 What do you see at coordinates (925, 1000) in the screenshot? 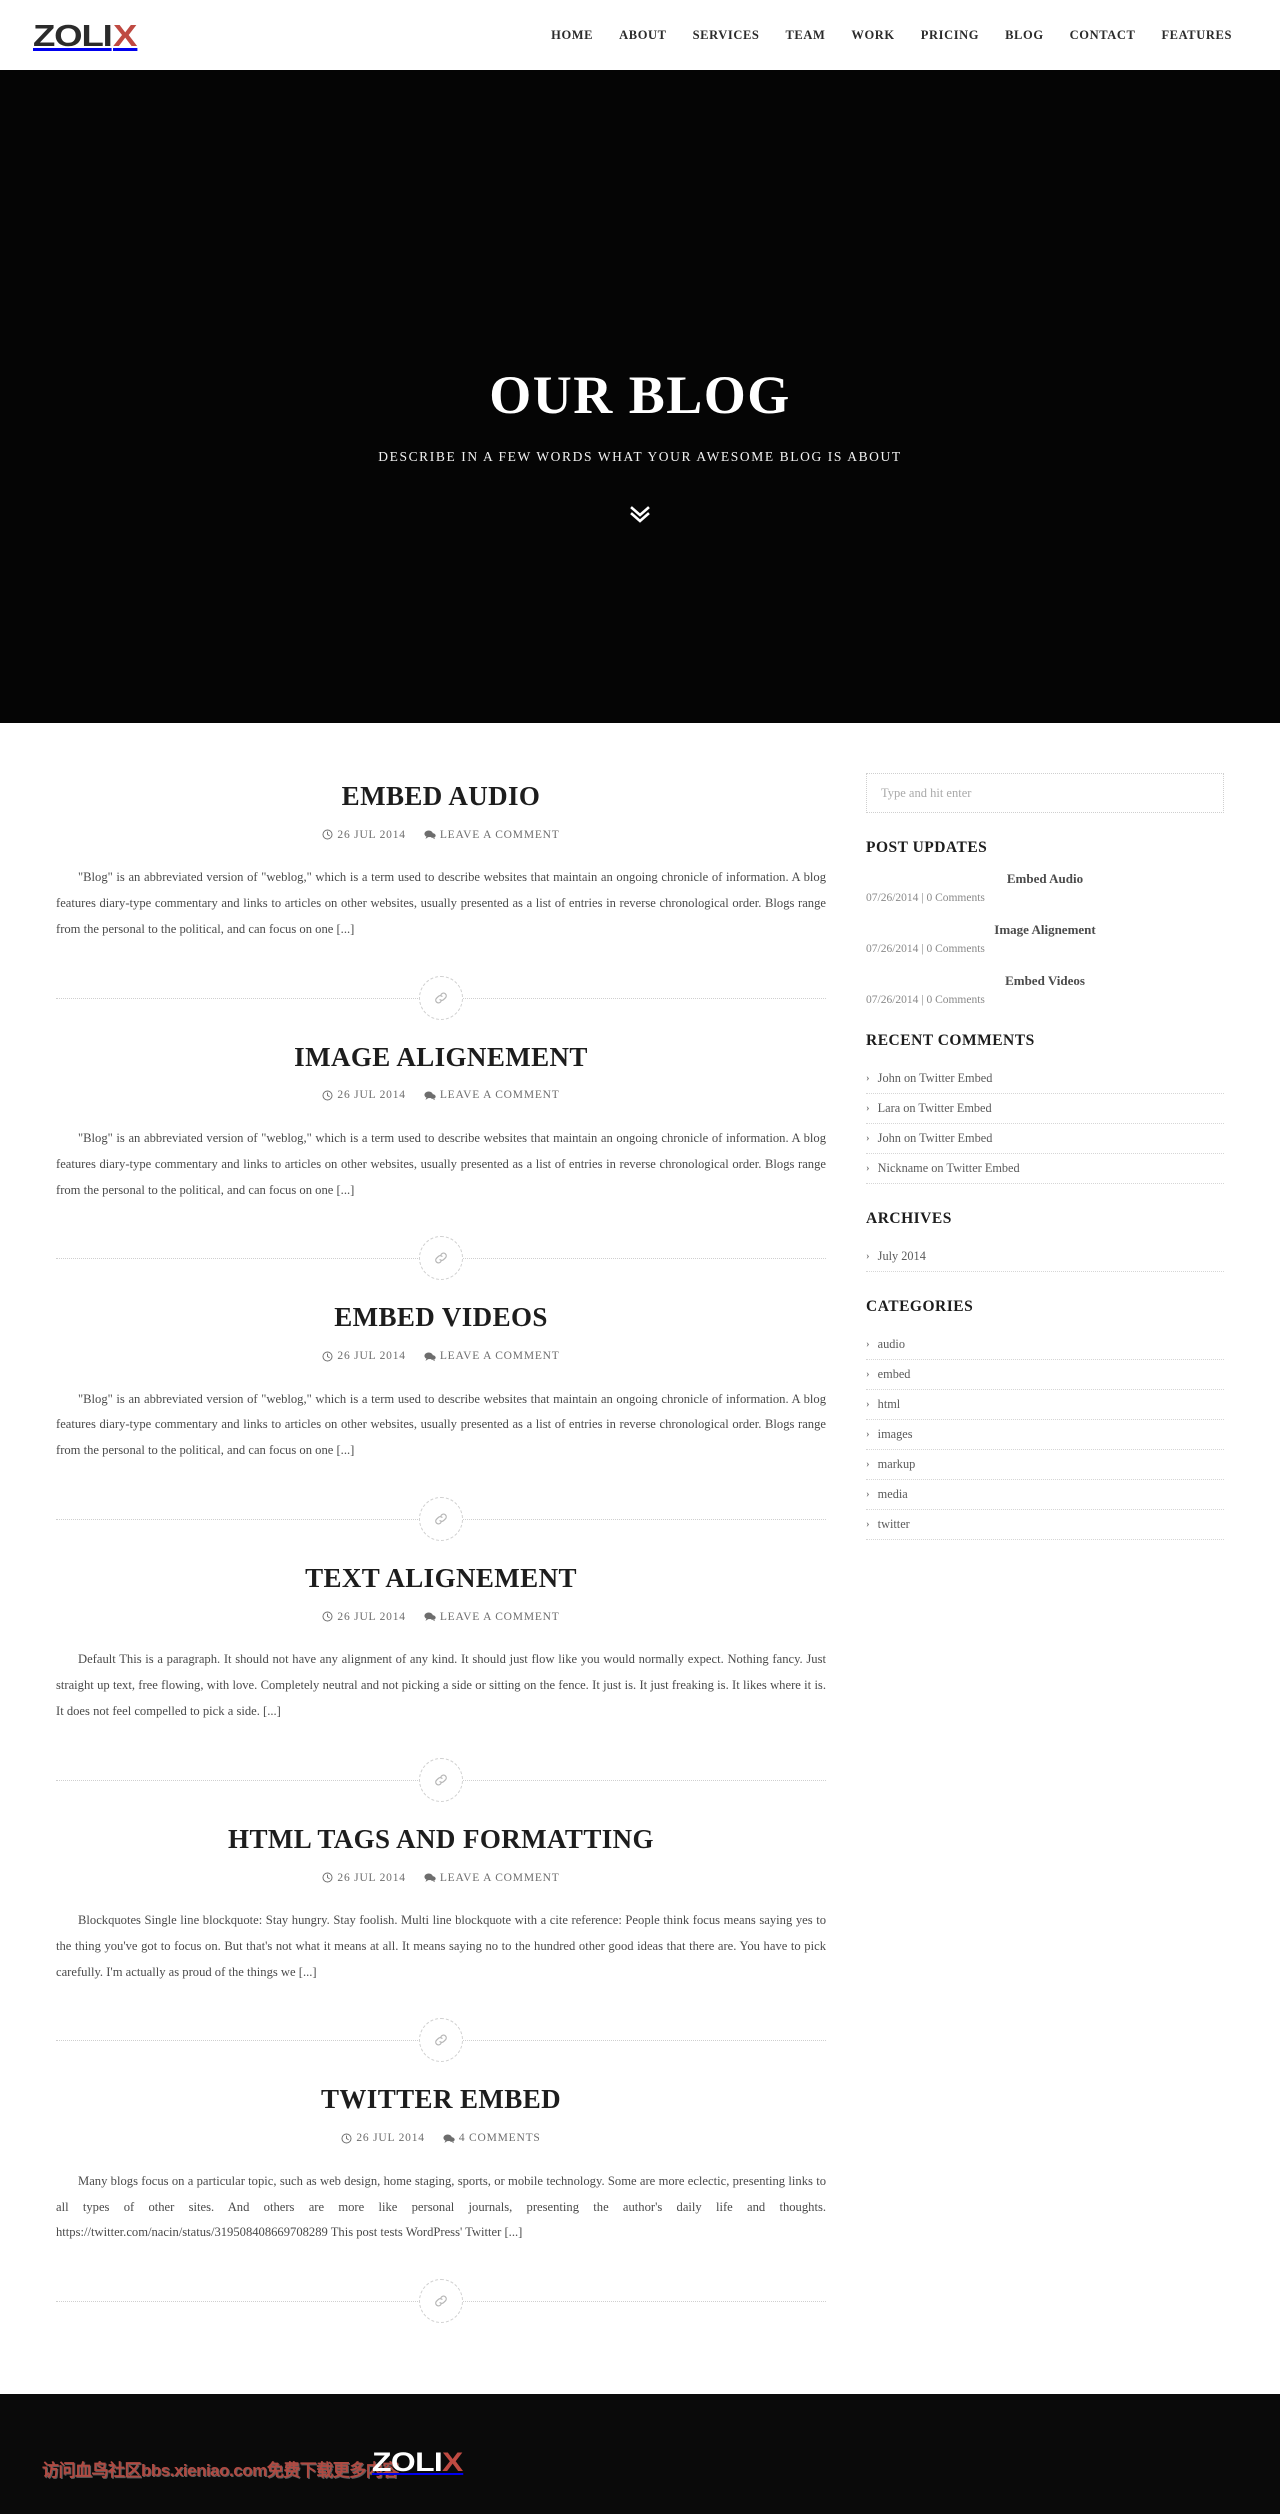
I see `post-update-meta: 07/26/2014 | 0 Comments` at bounding box center [925, 1000].